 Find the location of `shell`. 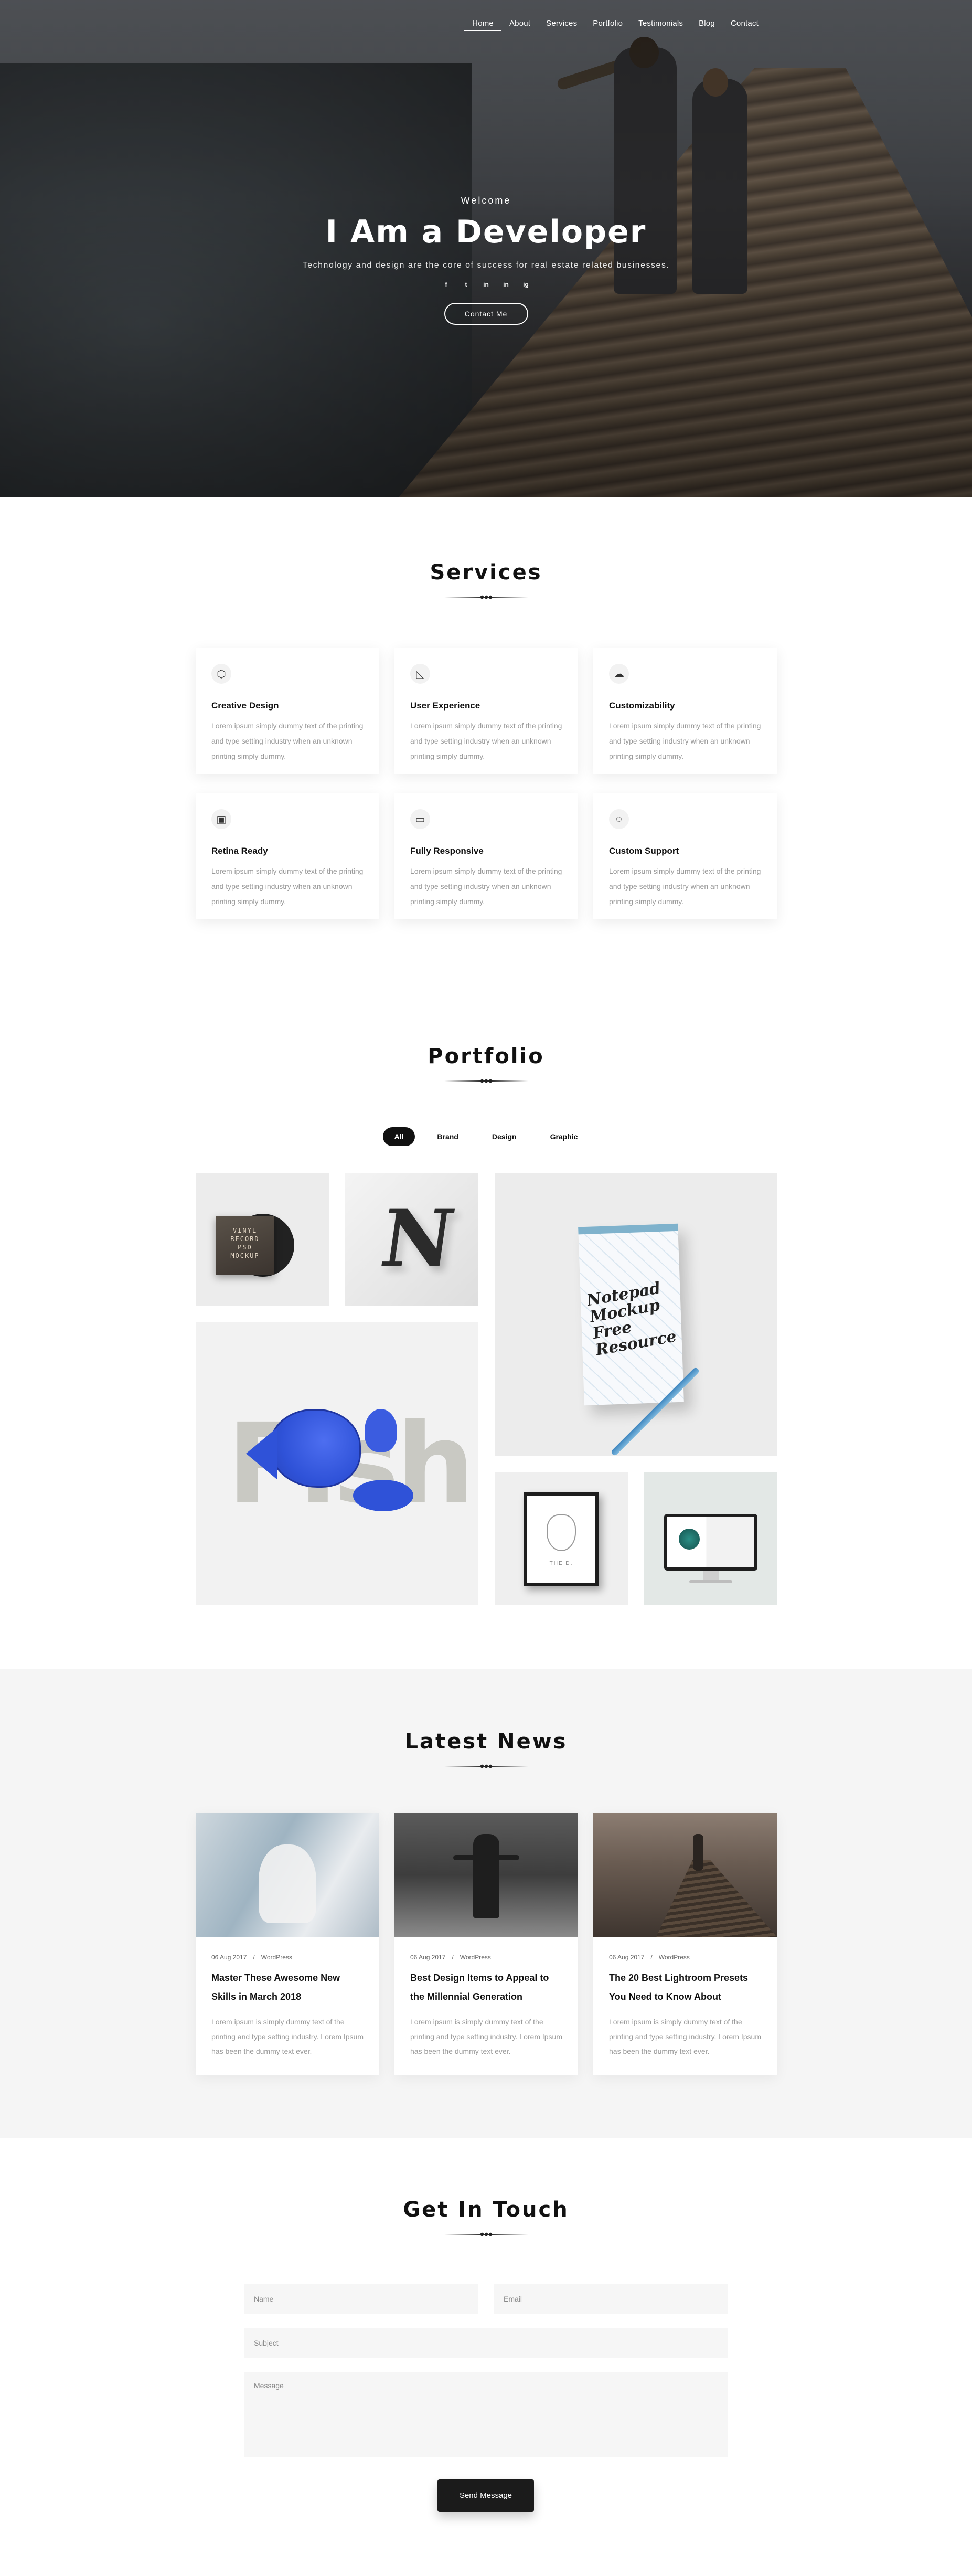

shell is located at coordinates (381, 1430).